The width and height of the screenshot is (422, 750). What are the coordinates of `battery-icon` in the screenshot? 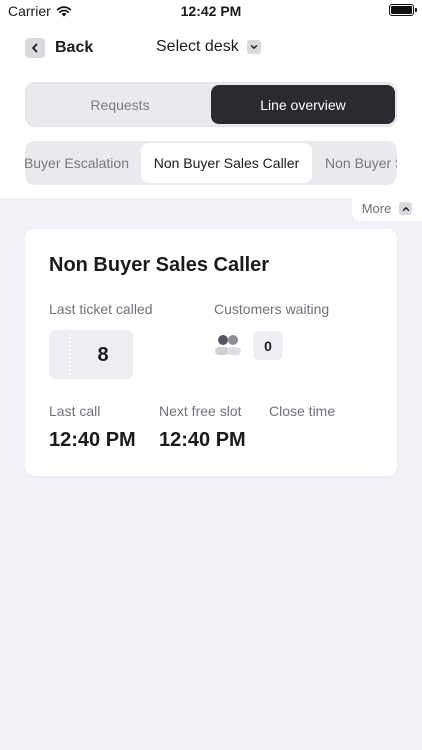 It's located at (403, 10).